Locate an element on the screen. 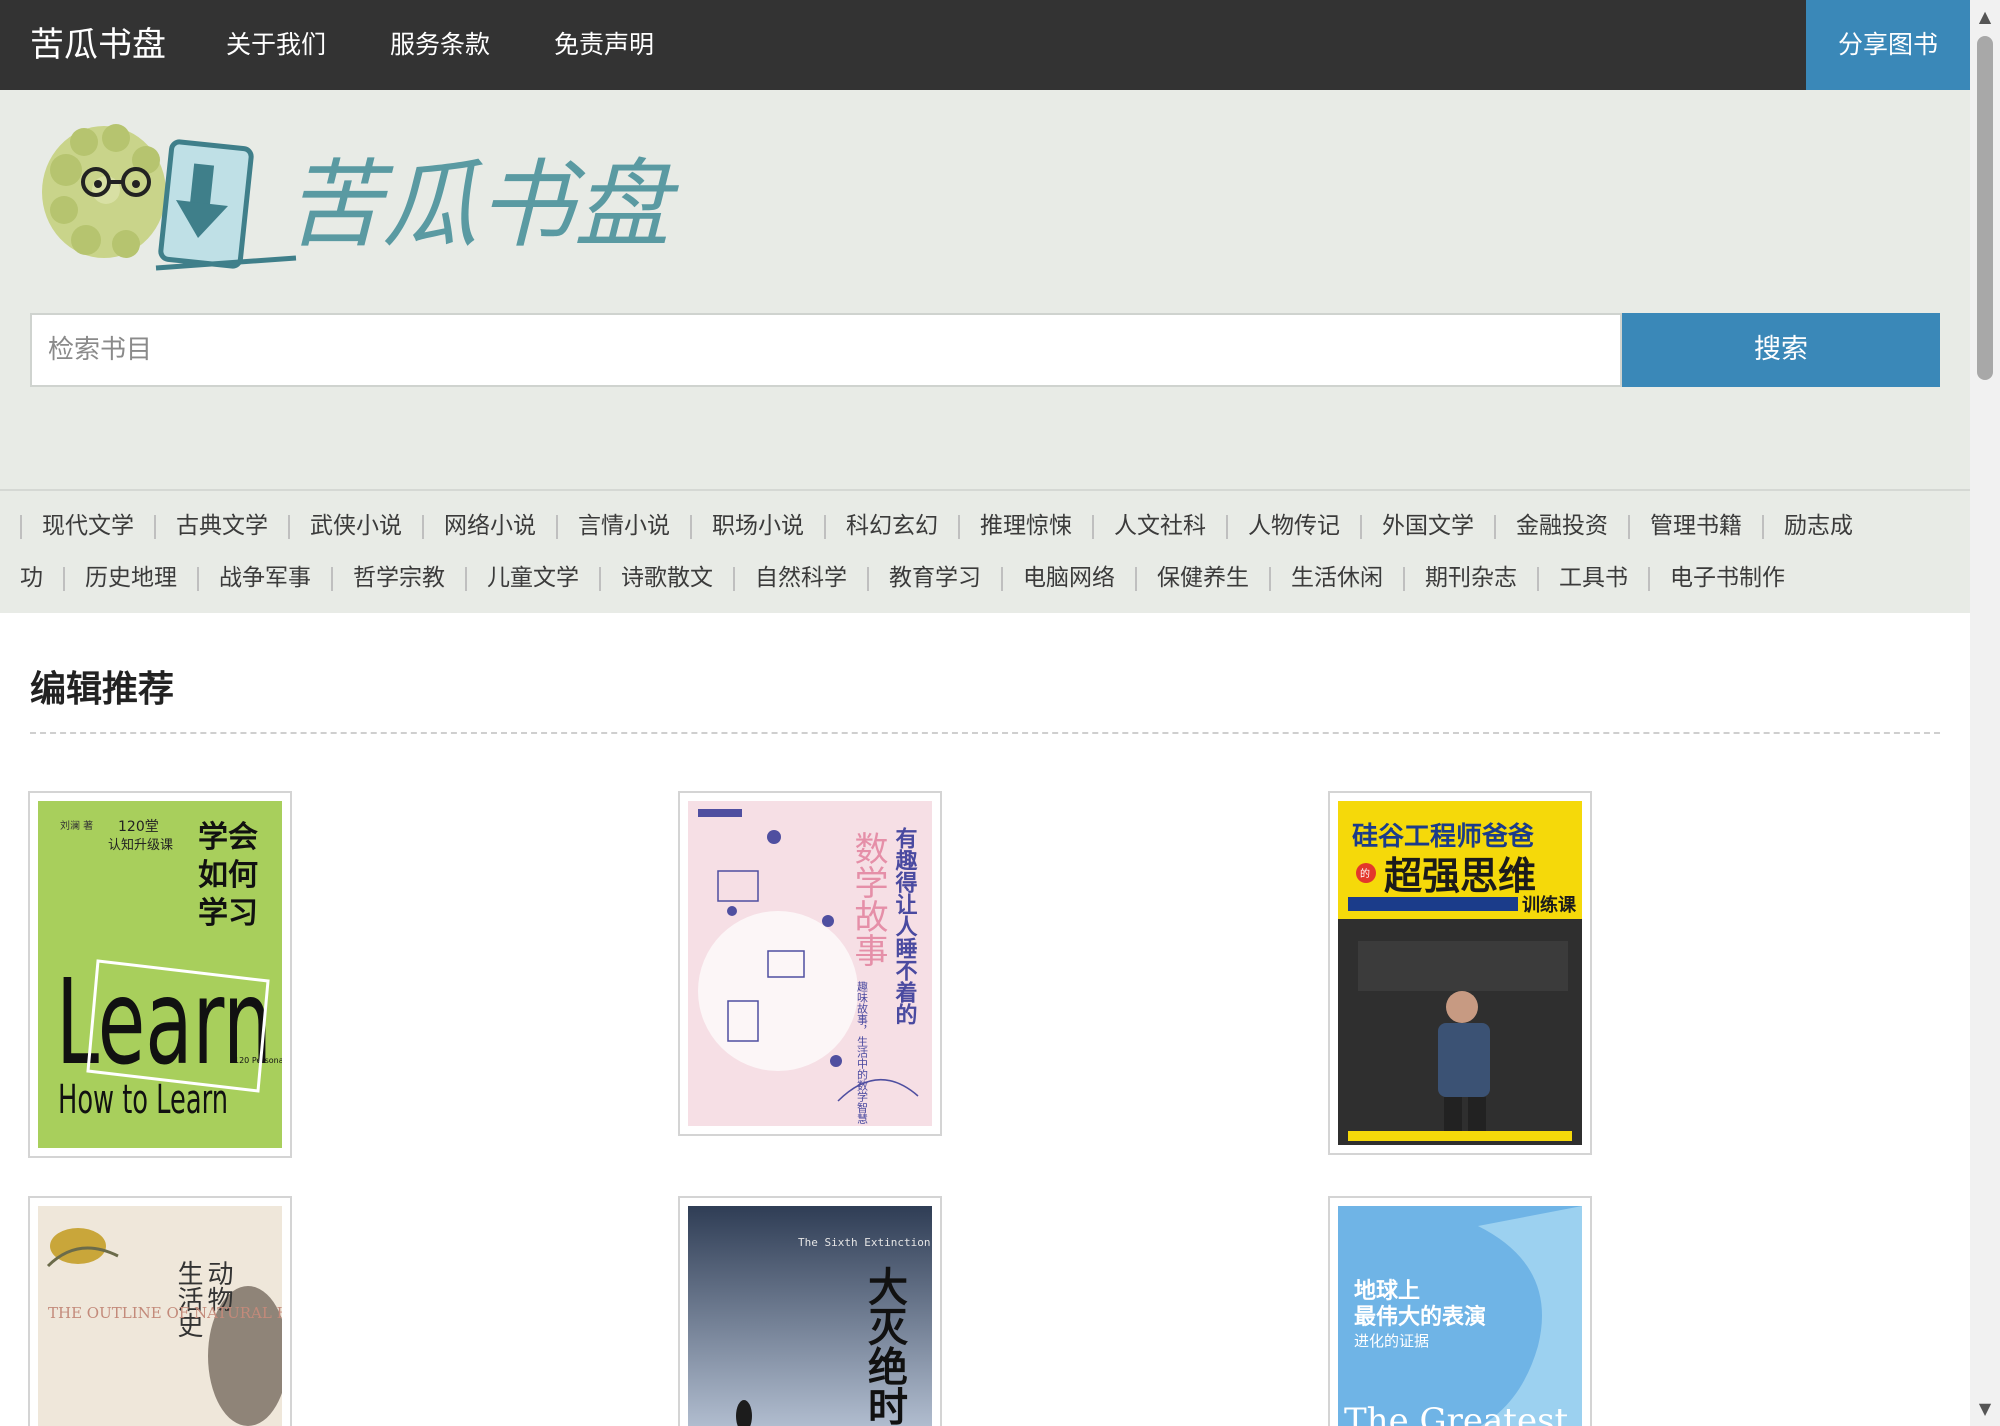 This screenshot has height=1426, width=2000. book-cover: 有趣得让人睡不着的 数学故事 趣味故事，生活中的数学智慧 is located at coordinates (810, 963).